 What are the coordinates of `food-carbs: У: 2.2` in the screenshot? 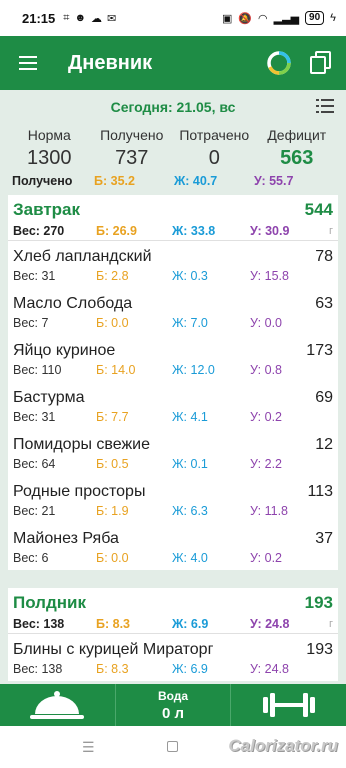 It's located at (266, 464).